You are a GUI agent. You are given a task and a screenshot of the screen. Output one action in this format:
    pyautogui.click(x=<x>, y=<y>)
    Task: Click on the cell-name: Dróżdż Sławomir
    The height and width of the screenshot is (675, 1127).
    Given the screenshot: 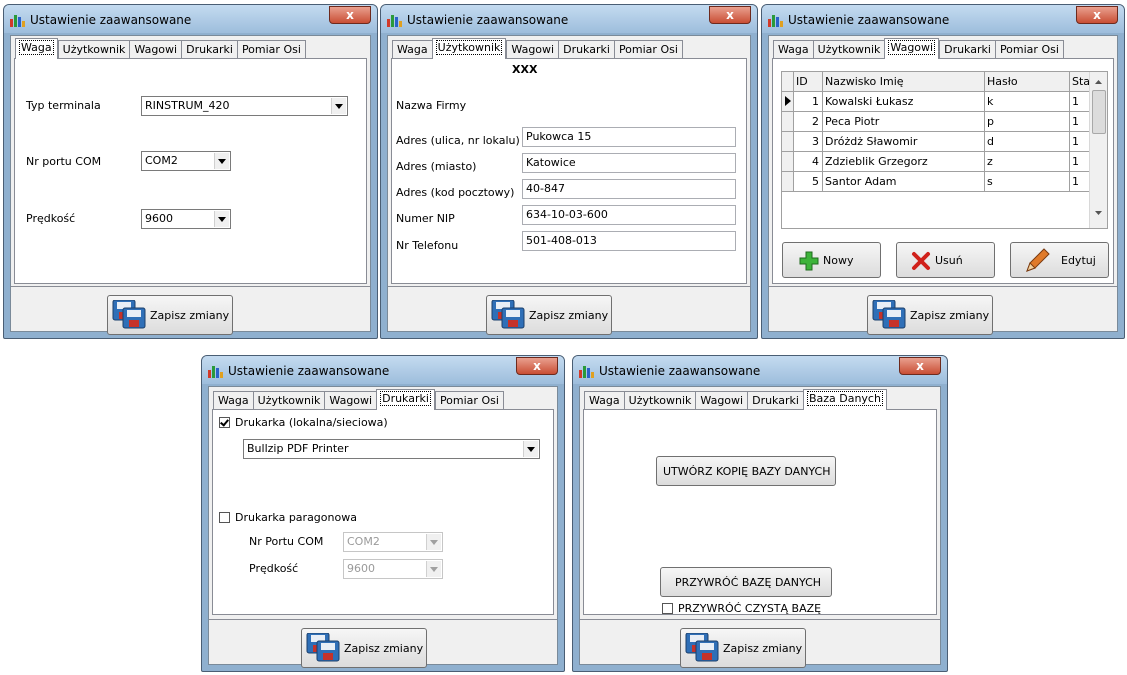 What is the action you would take?
    pyautogui.click(x=904, y=142)
    